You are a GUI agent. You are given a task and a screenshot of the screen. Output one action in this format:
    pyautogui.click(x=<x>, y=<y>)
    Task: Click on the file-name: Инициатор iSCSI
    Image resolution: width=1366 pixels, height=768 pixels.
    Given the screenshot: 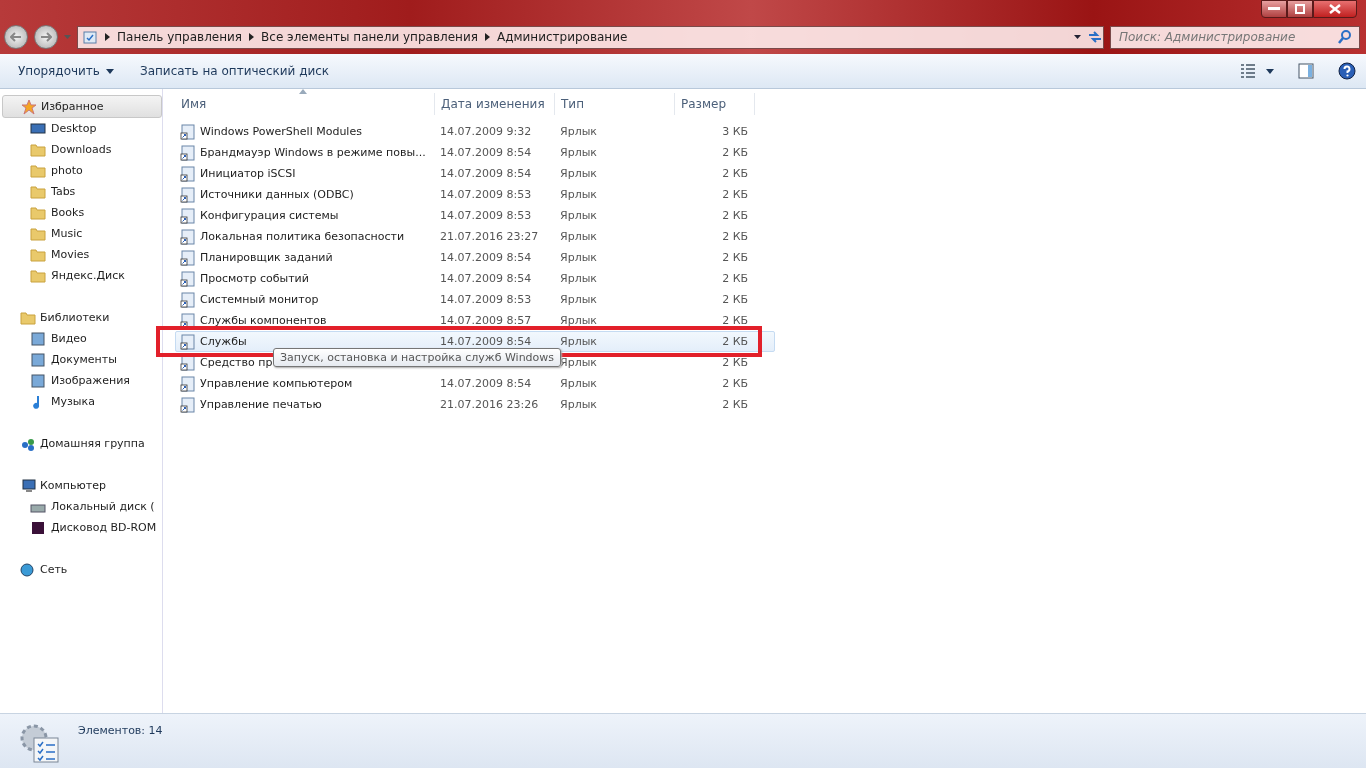 What is the action you would take?
    pyautogui.click(x=248, y=173)
    